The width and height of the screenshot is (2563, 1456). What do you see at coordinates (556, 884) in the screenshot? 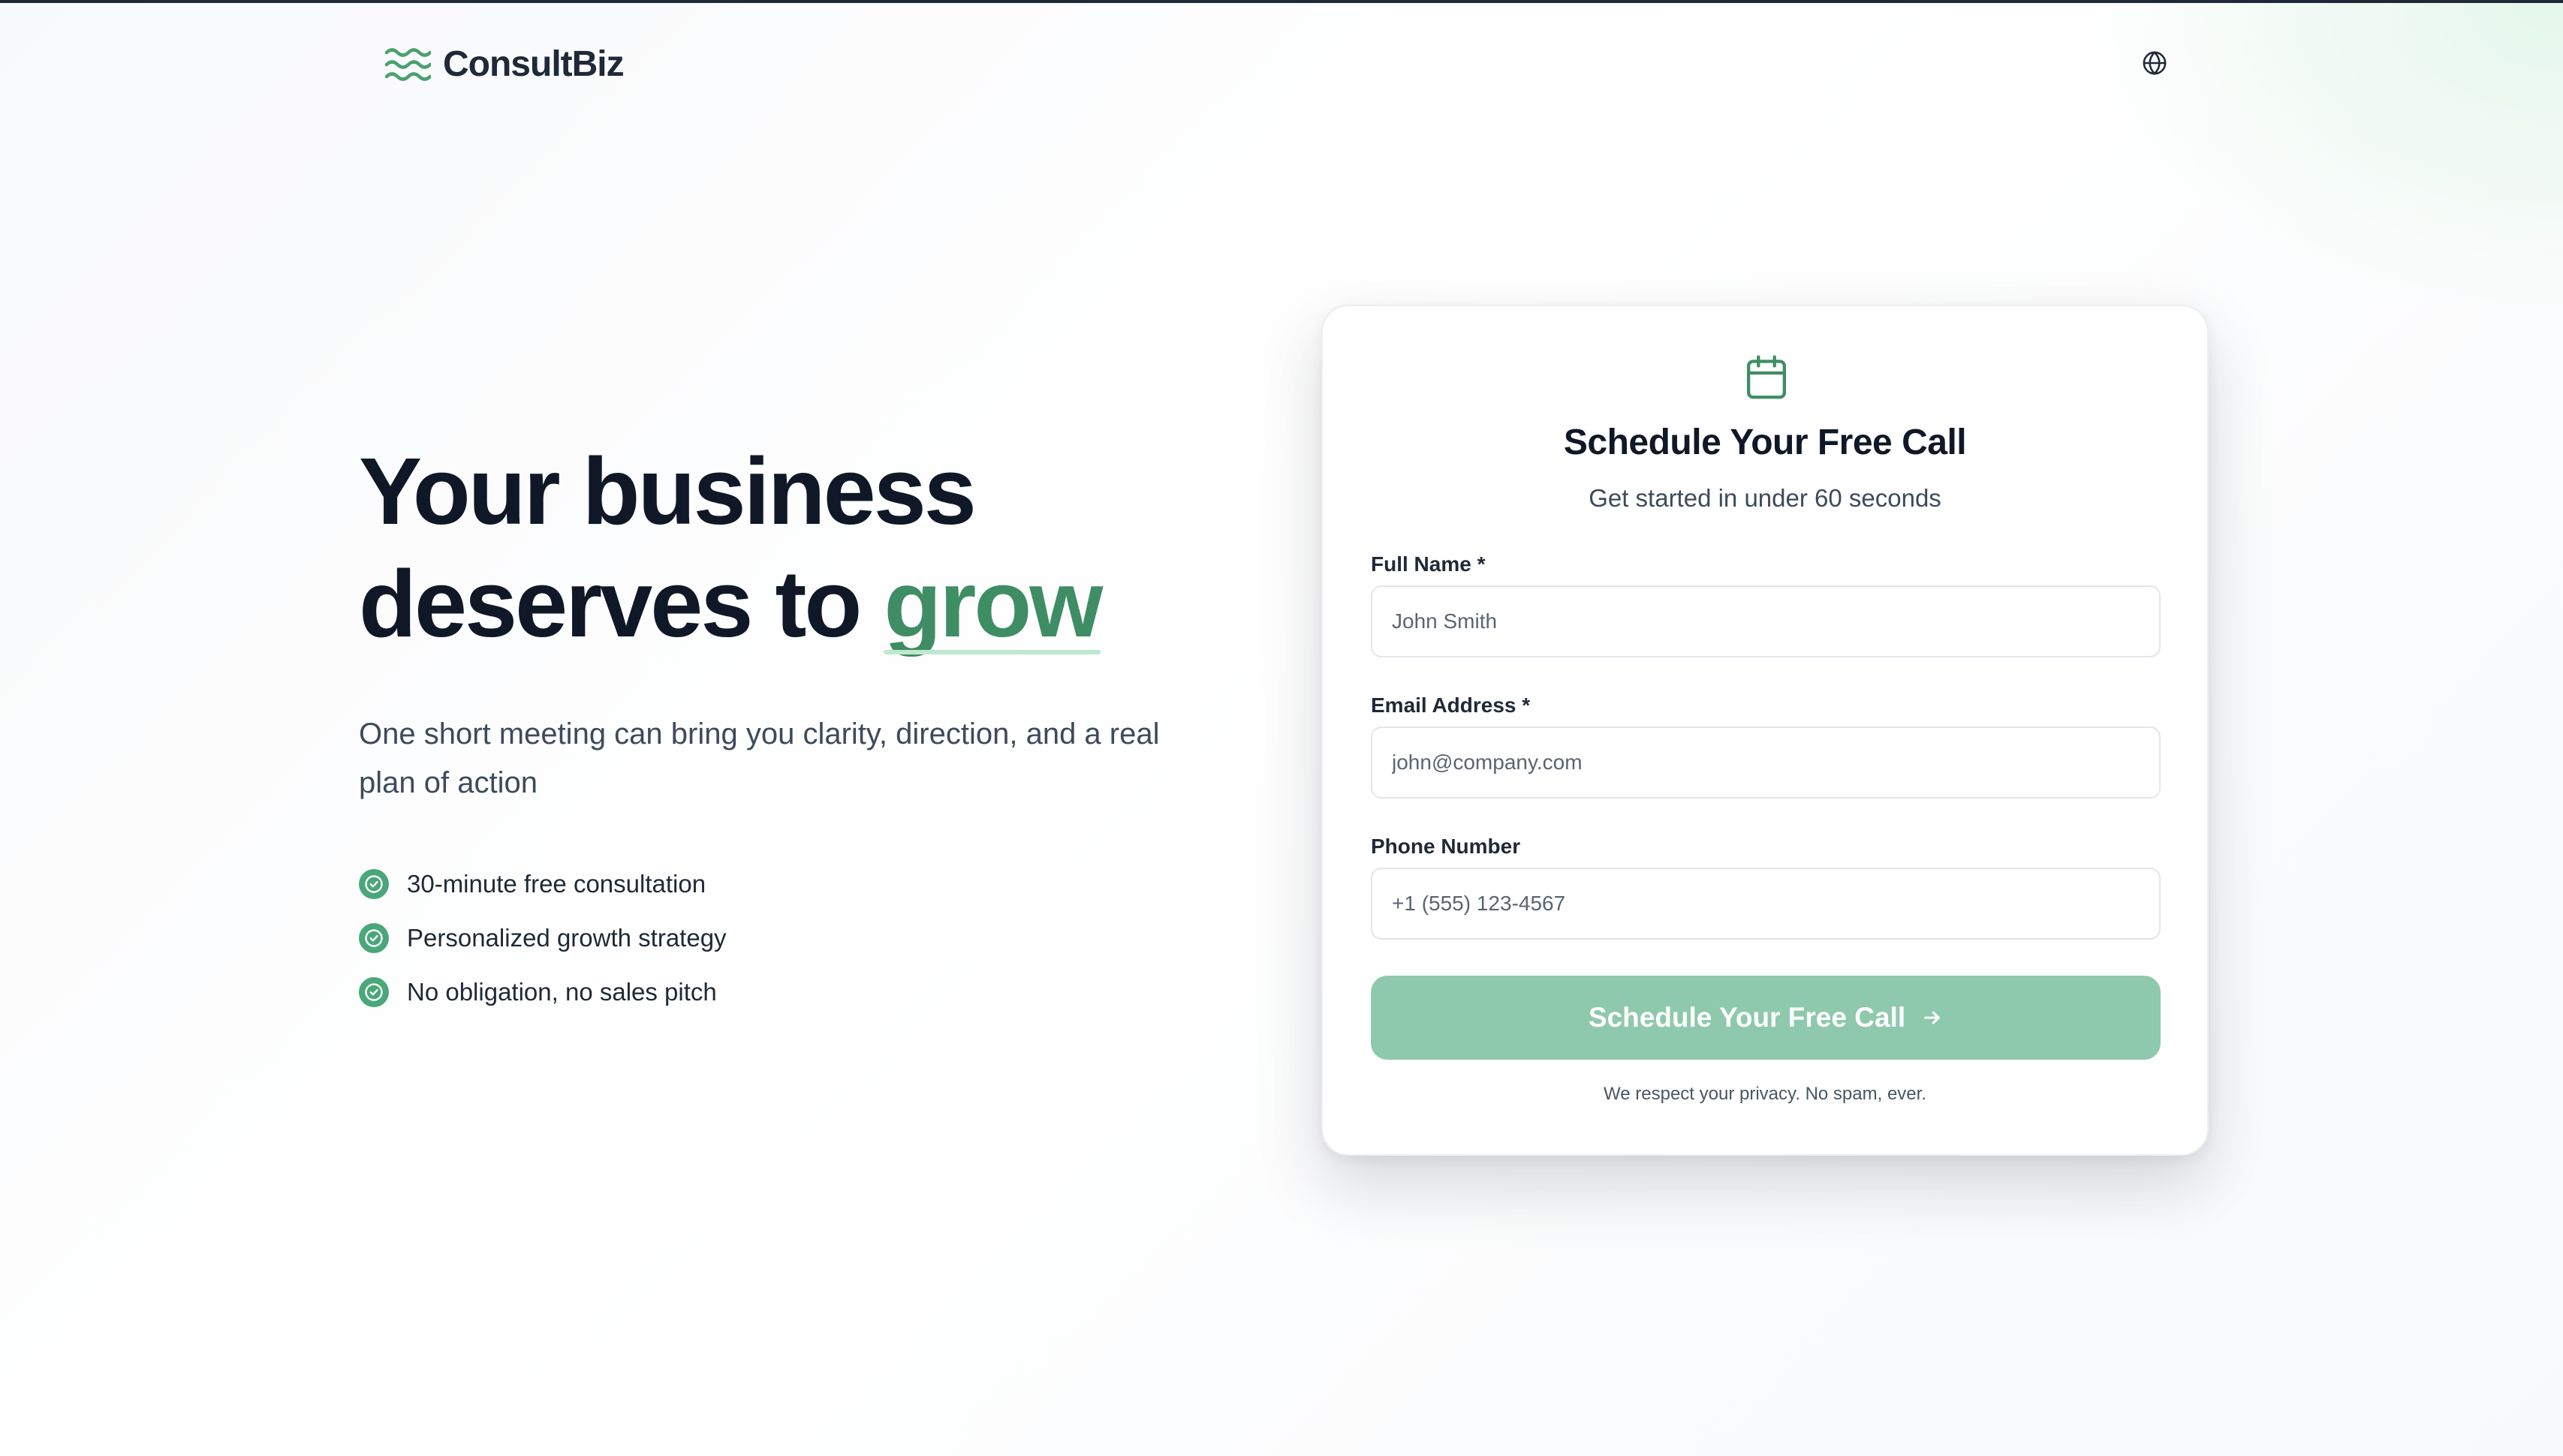
I see `benefit-text: 30-minute free consultation` at bounding box center [556, 884].